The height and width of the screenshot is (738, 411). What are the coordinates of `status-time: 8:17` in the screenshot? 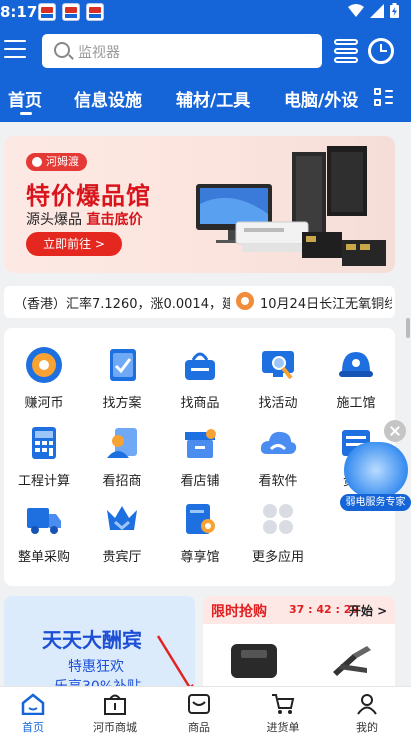 It's located at (19, 12).